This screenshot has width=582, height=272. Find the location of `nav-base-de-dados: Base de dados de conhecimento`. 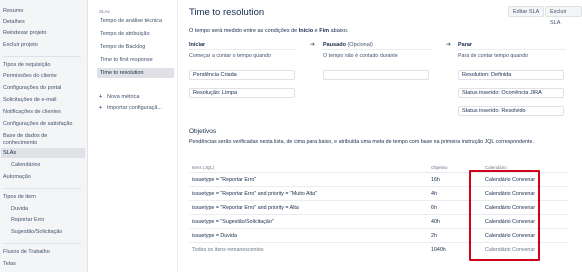

nav-base-de-dados: Base de dados de conhecimento is located at coordinates (38, 139).